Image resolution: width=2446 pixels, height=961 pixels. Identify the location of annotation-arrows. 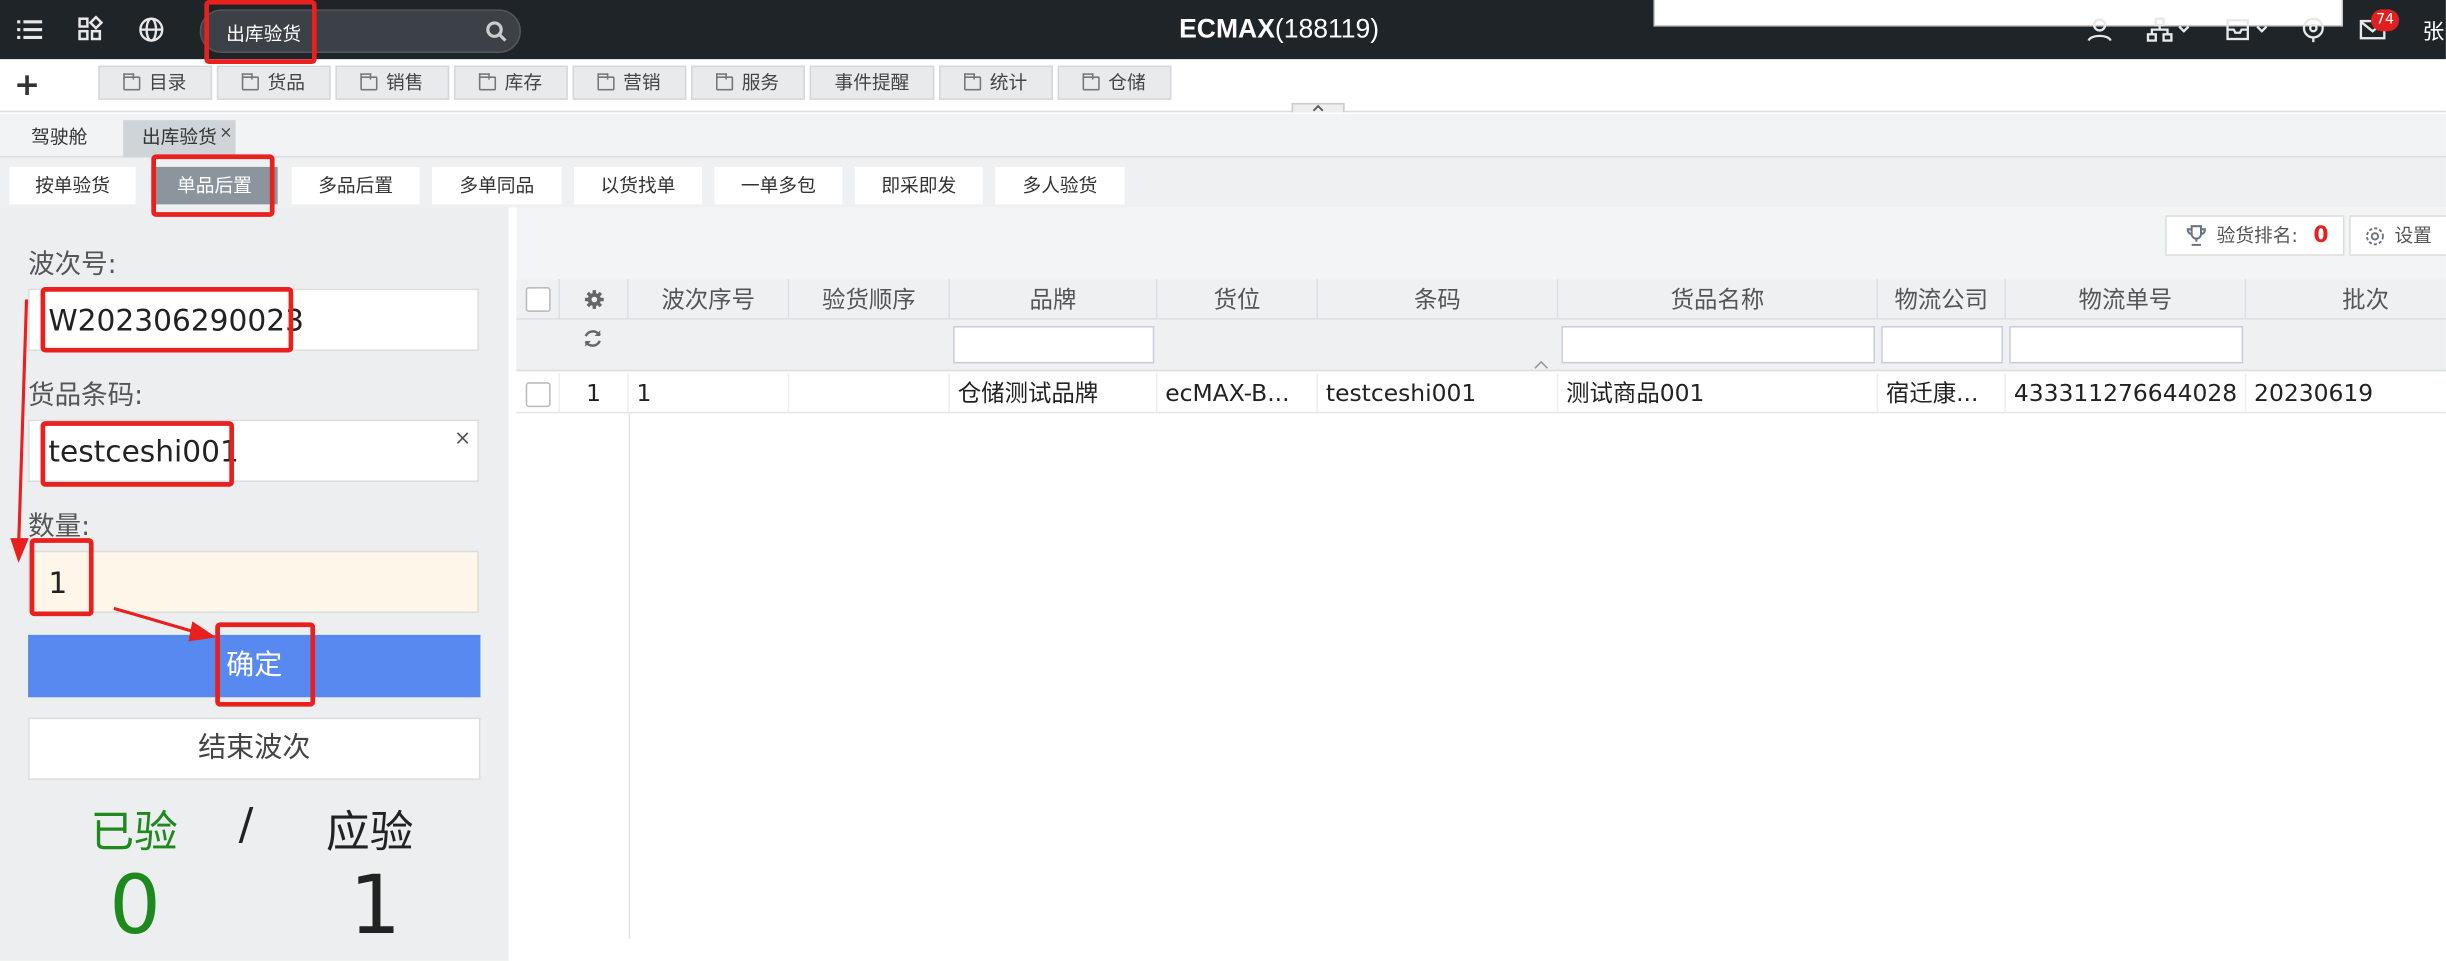
(113, 470).